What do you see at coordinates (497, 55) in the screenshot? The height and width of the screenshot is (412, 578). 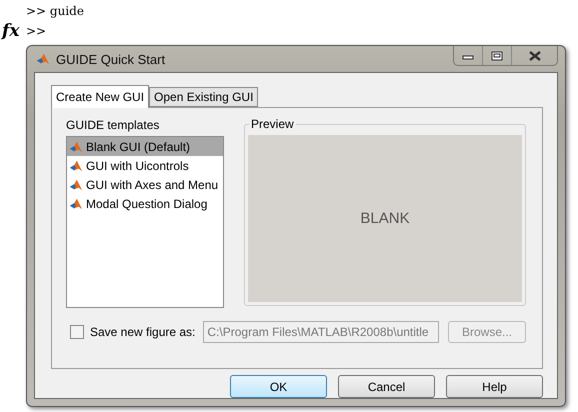 I see `maximize-icon` at bounding box center [497, 55].